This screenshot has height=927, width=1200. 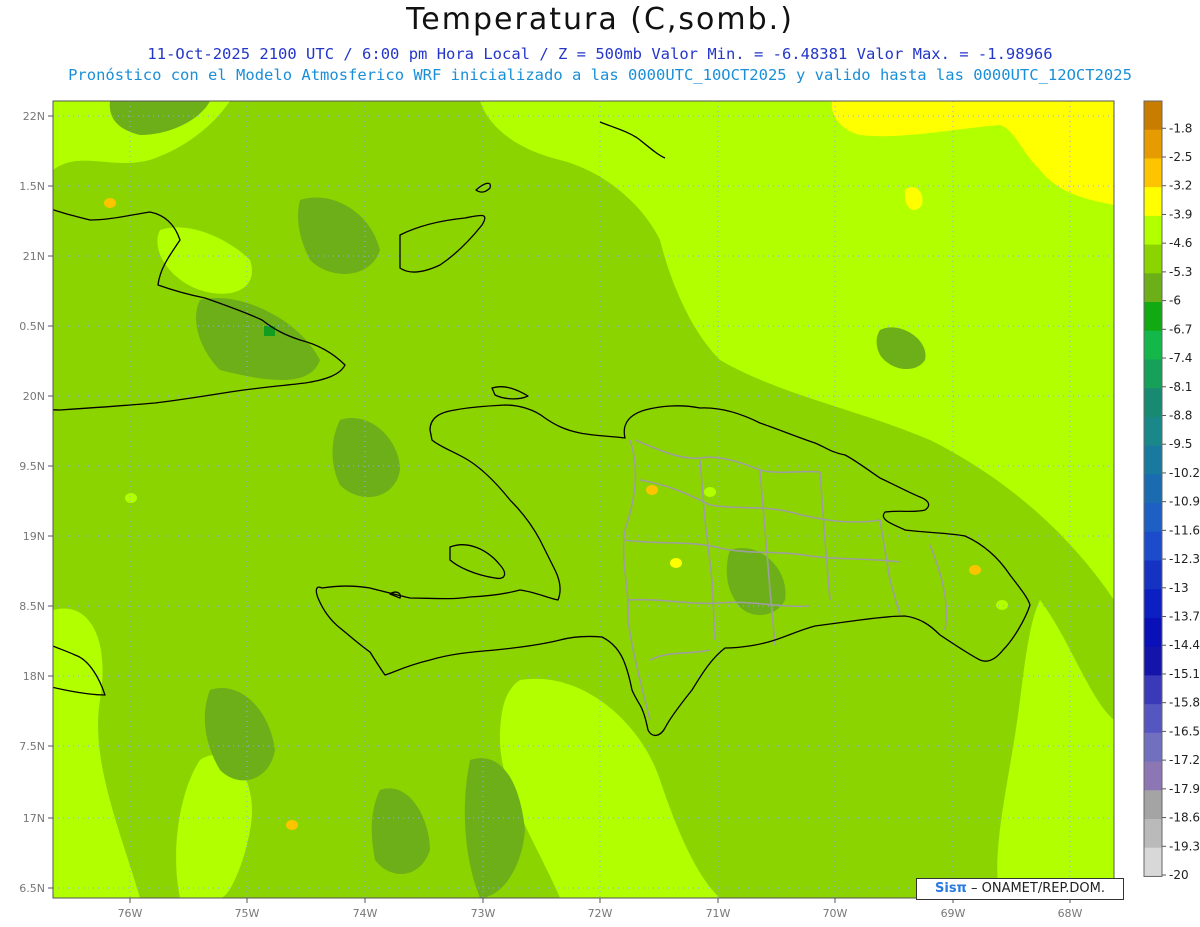 What do you see at coordinates (1180, 157) in the screenshot?
I see `colorbar-label: -2.5` at bounding box center [1180, 157].